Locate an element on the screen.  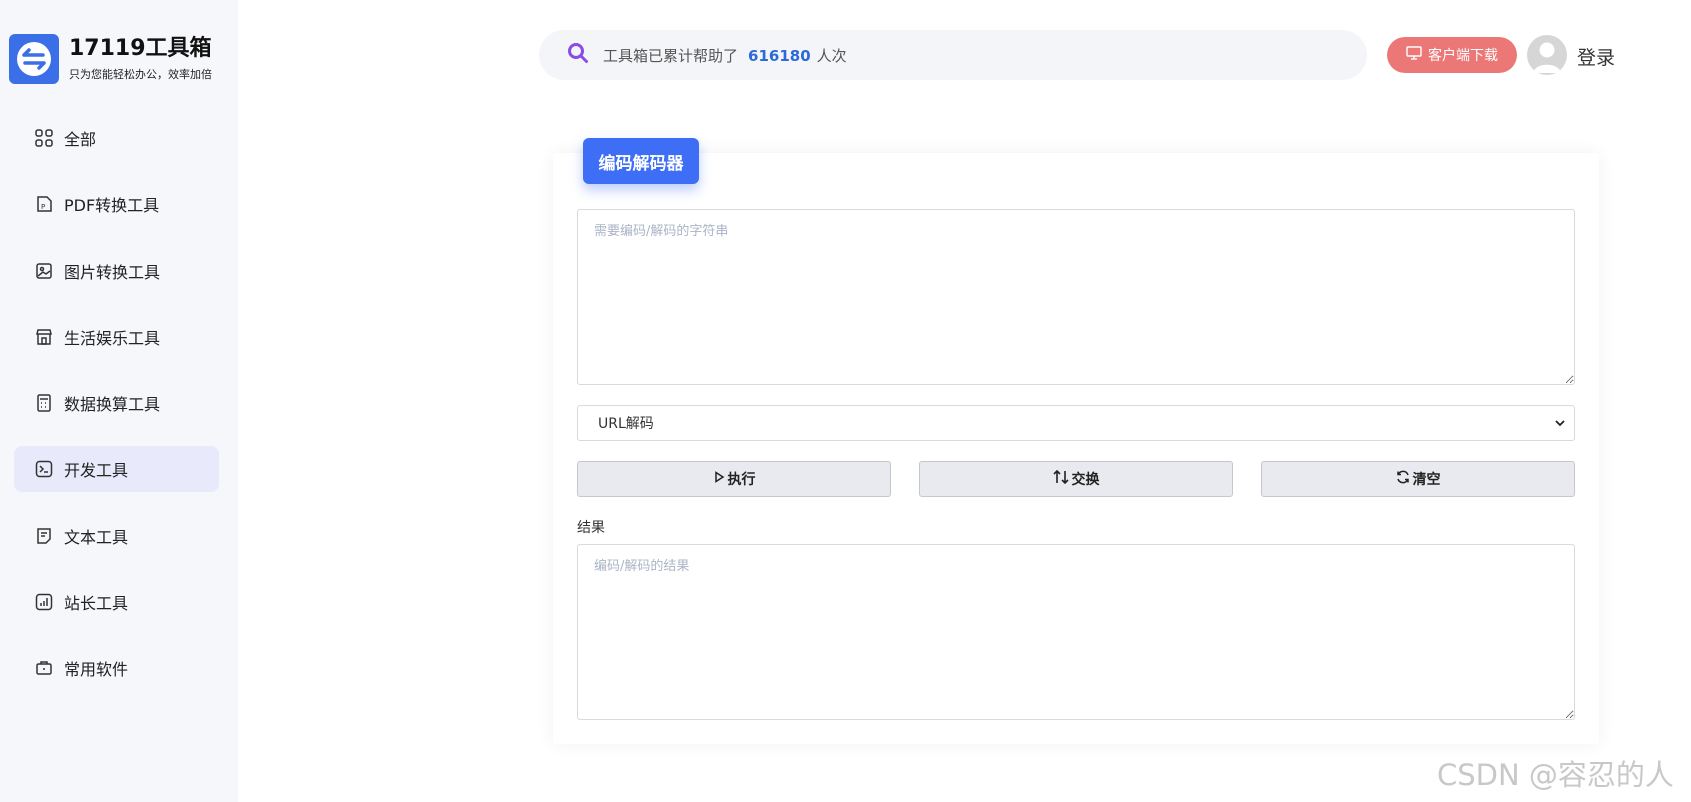
sidebar-item-life: 生活娱乐工具 is located at coordinates (116, 337).